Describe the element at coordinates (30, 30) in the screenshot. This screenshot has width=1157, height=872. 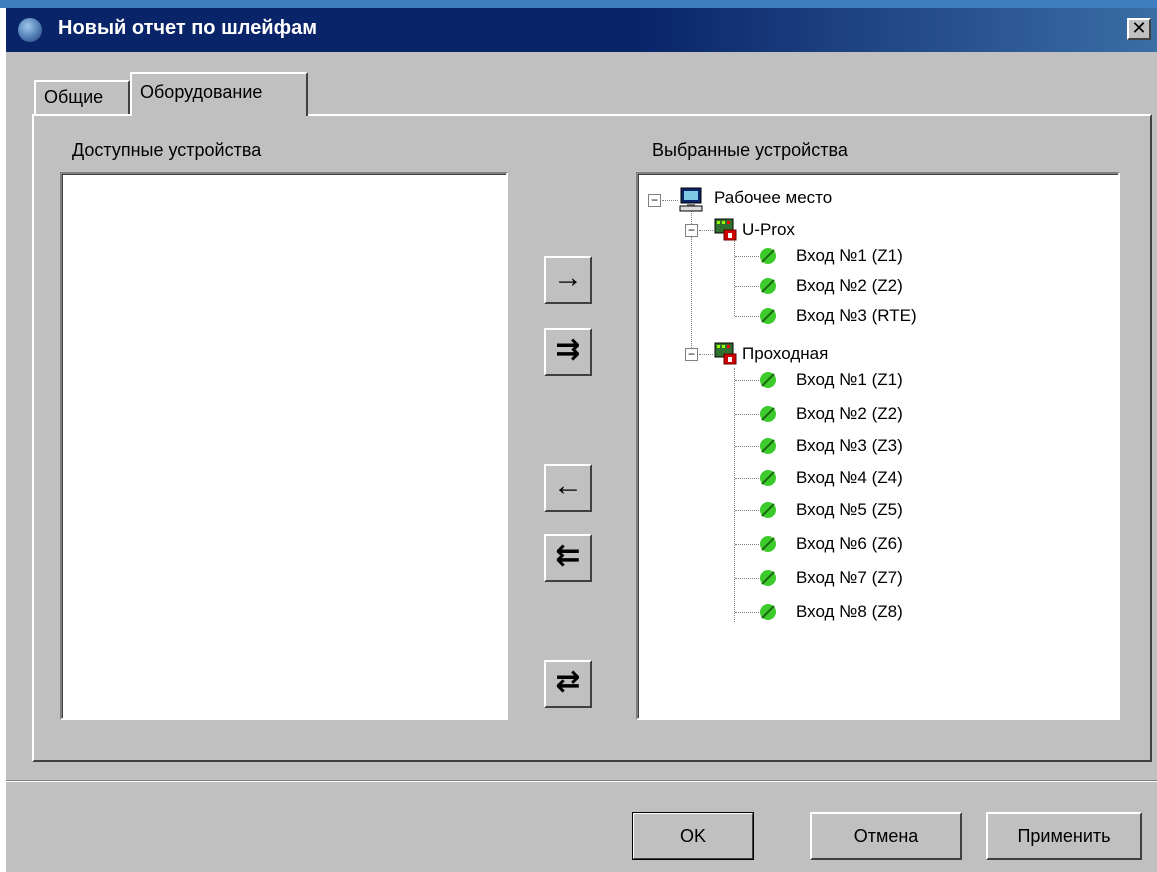
I see `app-globe-icon` at that location.